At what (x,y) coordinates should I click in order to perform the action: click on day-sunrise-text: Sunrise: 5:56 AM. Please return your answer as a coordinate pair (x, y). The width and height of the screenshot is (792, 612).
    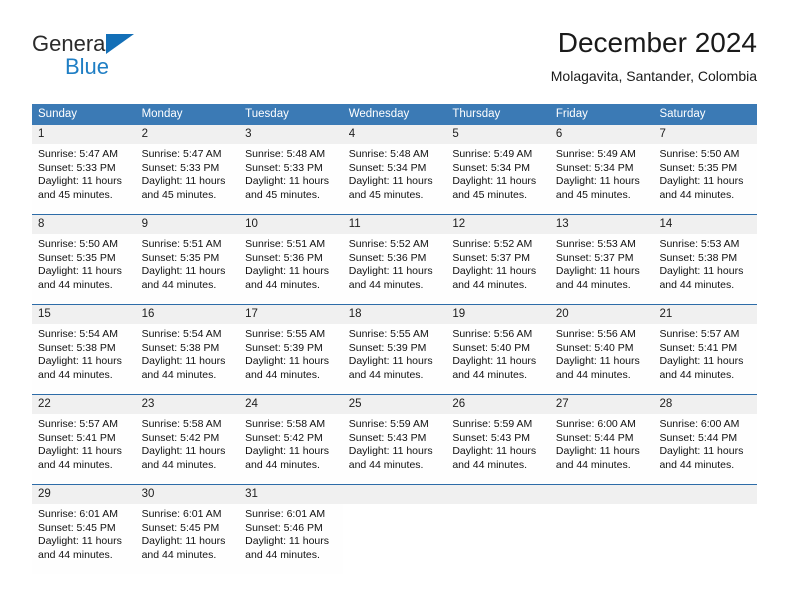
    Looking at the image, I should click on (492, 334).